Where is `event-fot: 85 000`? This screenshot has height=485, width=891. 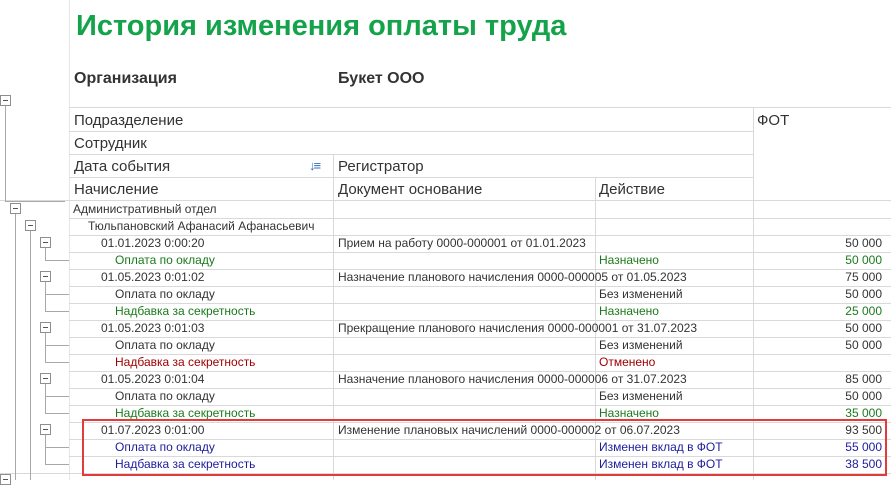
event-fot: 85 000 is located at coordinates (863, 379).